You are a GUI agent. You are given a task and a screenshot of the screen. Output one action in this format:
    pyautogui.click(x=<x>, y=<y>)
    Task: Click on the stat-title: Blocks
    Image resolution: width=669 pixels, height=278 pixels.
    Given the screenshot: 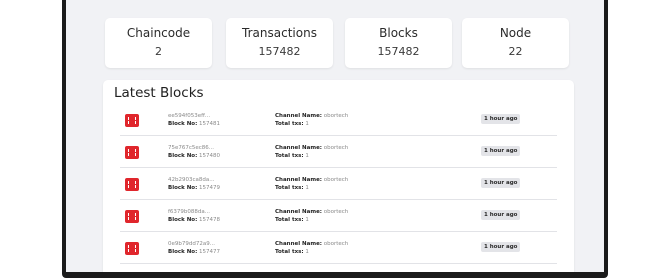 What is the action you would take?
    pyautogui.click(x=398, y=33)
    